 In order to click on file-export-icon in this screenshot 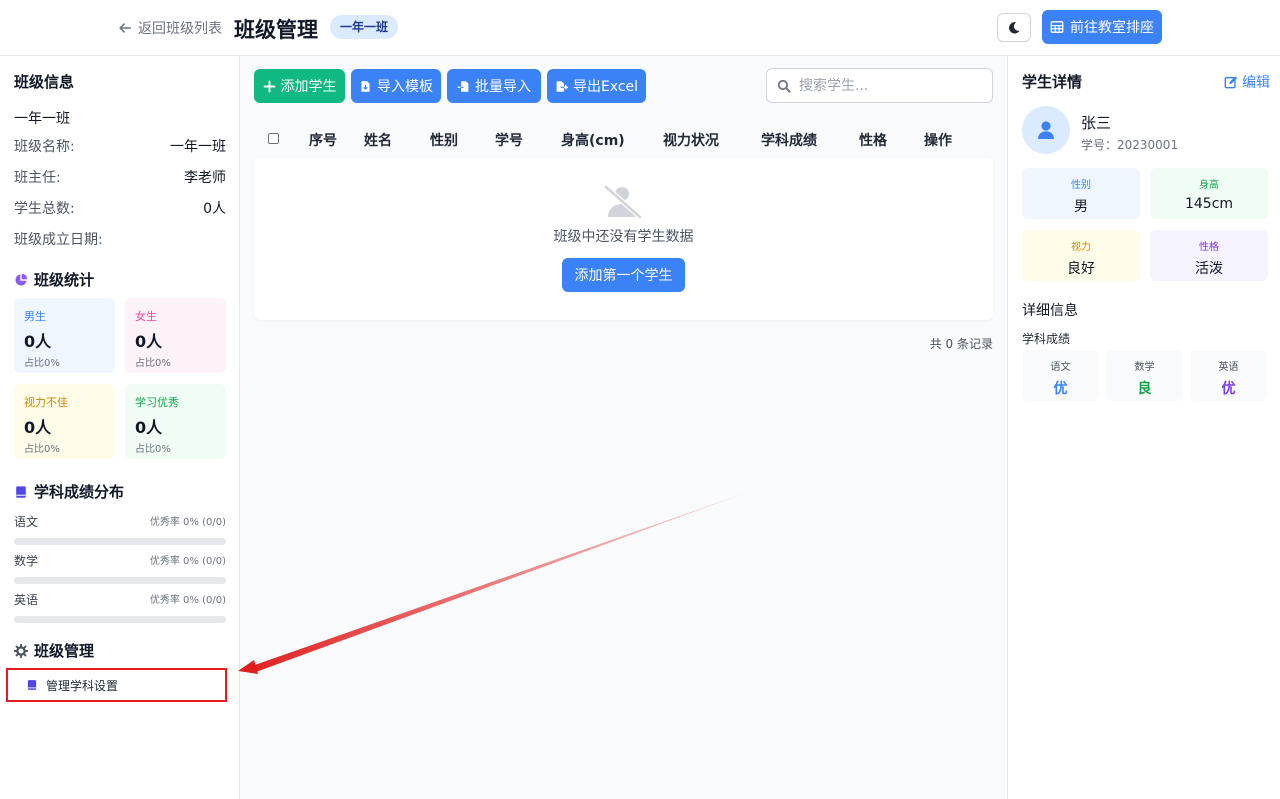, I will do `click(562, 86)`.